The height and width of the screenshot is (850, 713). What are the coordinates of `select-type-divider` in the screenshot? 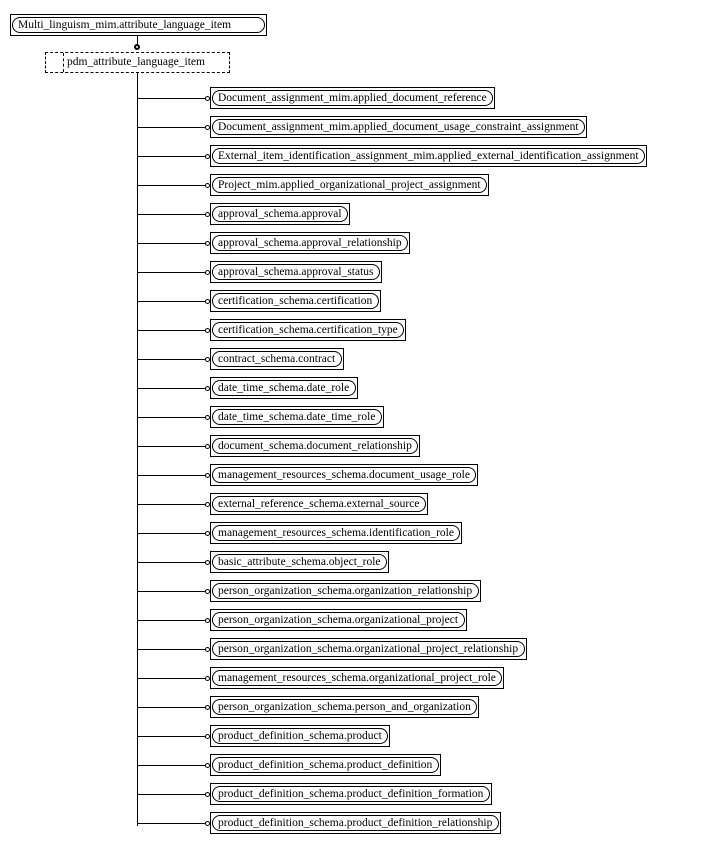 It's located at (63, 62).